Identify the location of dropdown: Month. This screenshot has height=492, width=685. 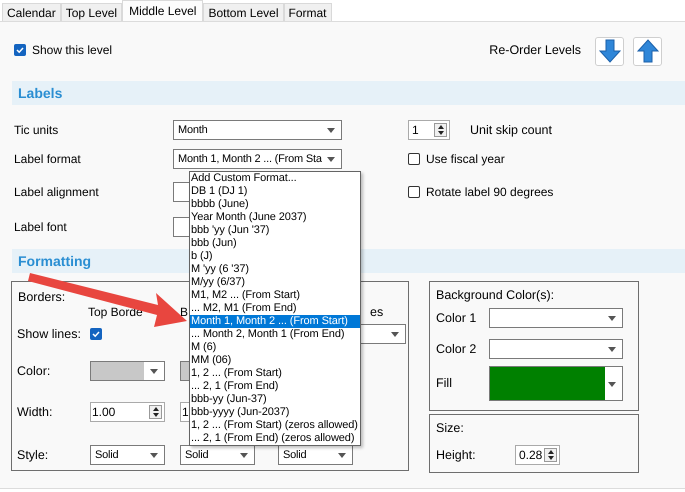
(257, 130).